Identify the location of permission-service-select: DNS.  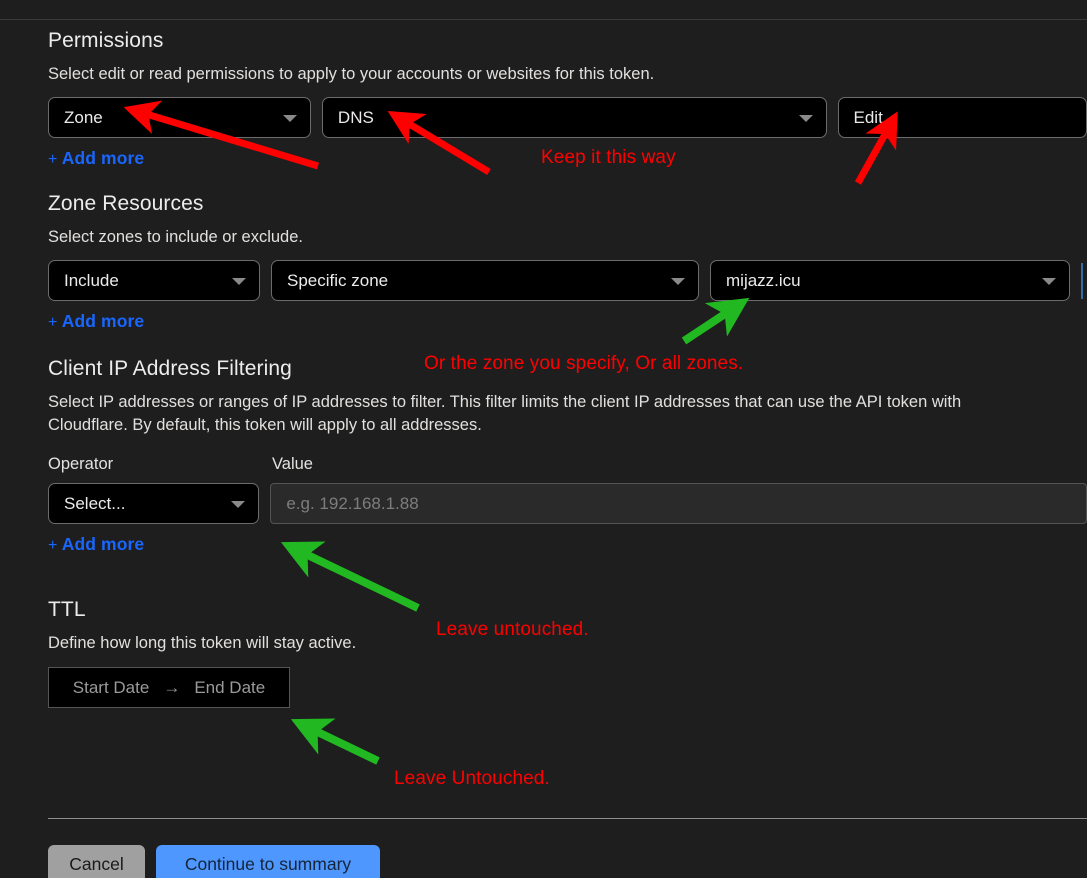
(574, 117).